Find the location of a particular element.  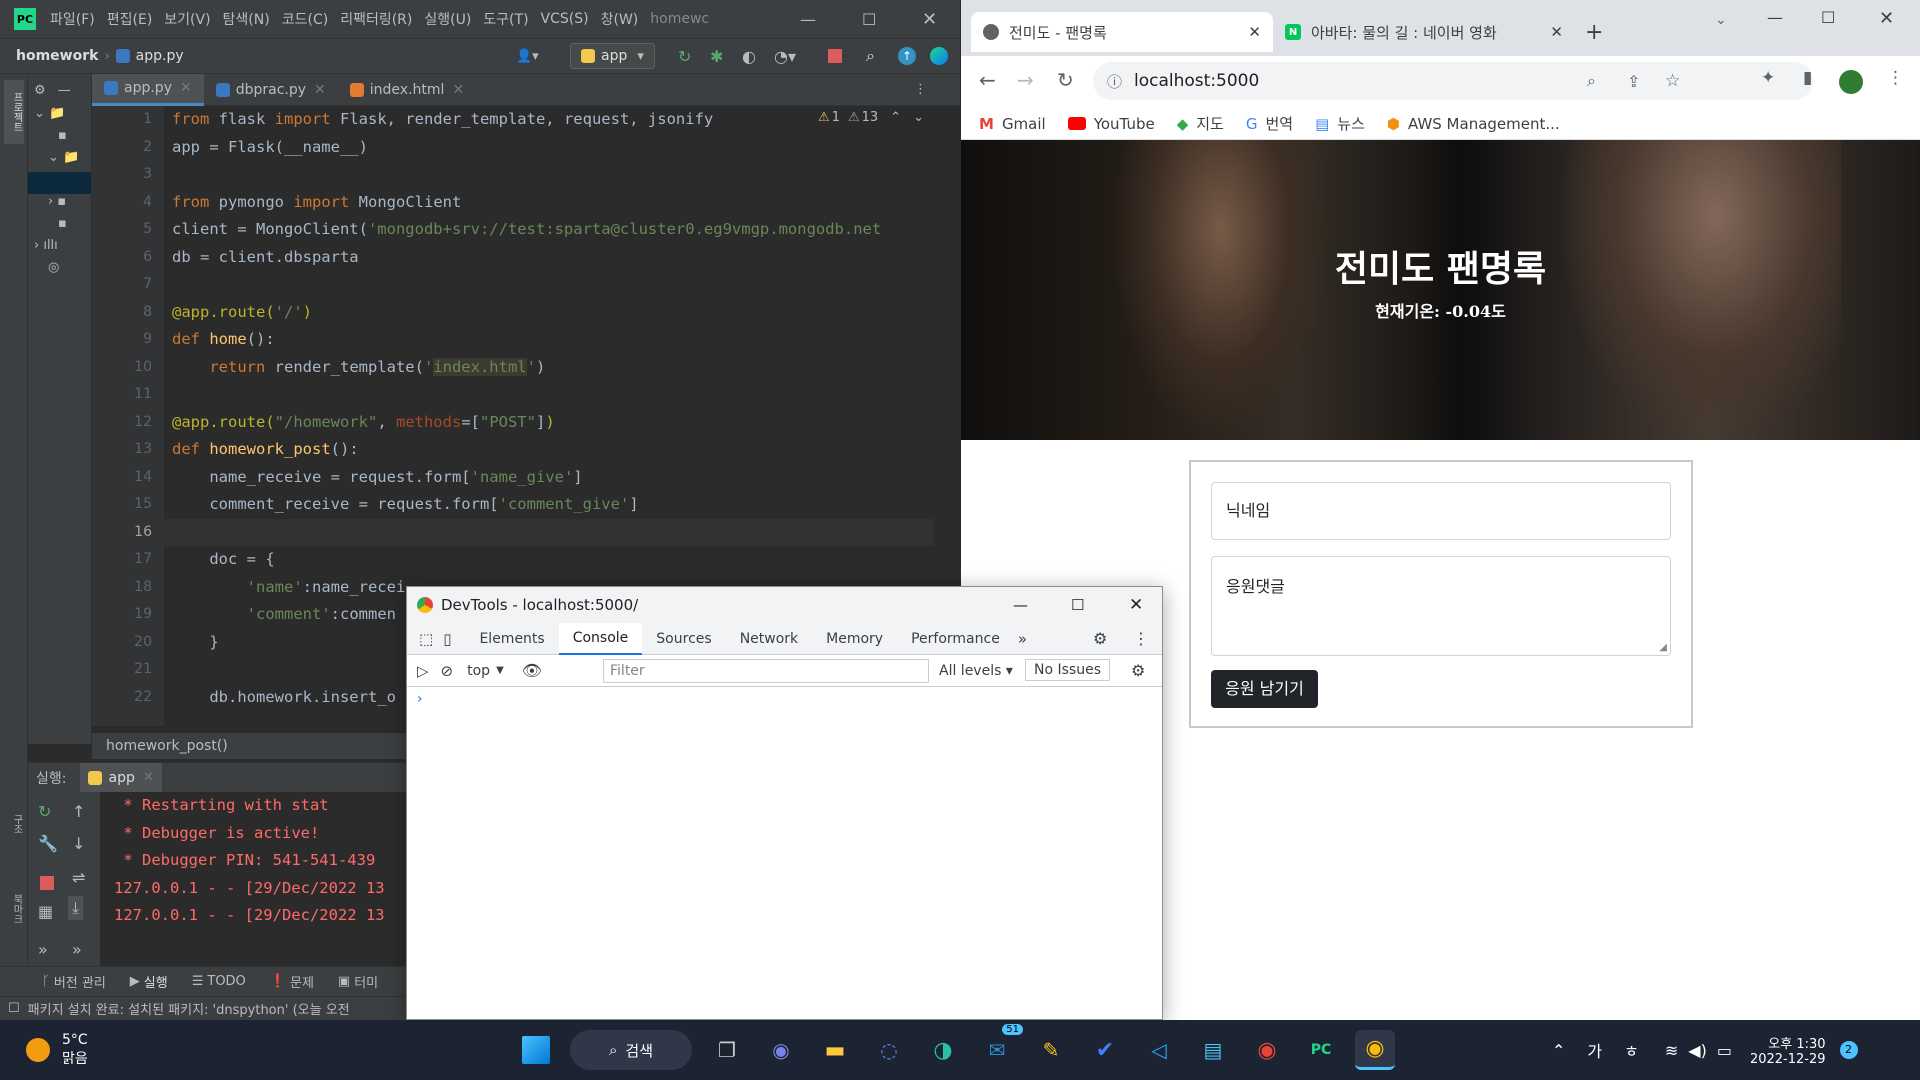

minimize-icon: — is located at coordinates (1775, 17).